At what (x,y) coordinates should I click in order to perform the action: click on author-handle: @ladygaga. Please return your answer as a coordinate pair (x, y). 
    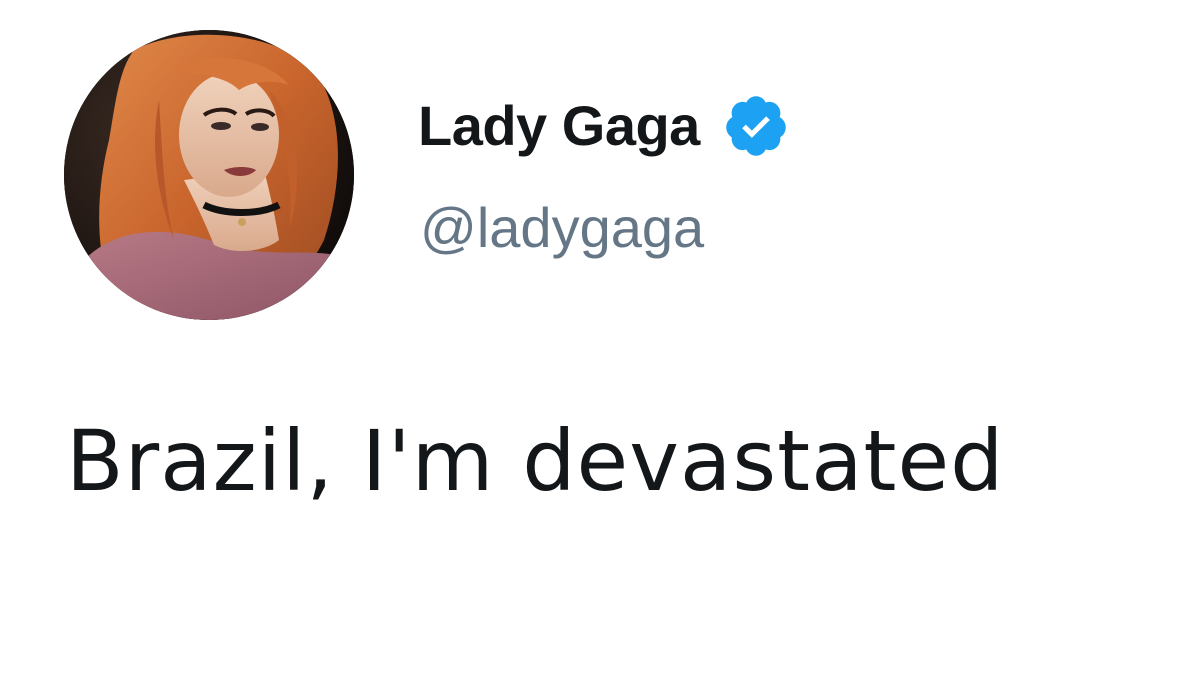
    Looking at the image, I should click on (562, 228).